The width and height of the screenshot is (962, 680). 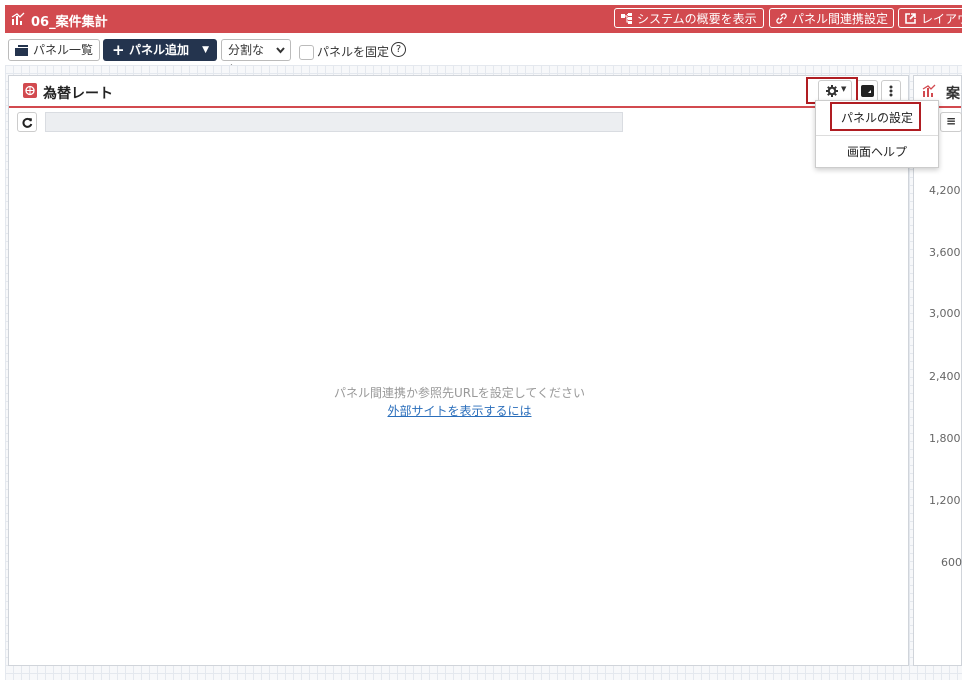 What do you see at coordinates (63, 50) in the screenshot?
I see `panel-list-label: パネル一覧` at bounding box center [63, 50].